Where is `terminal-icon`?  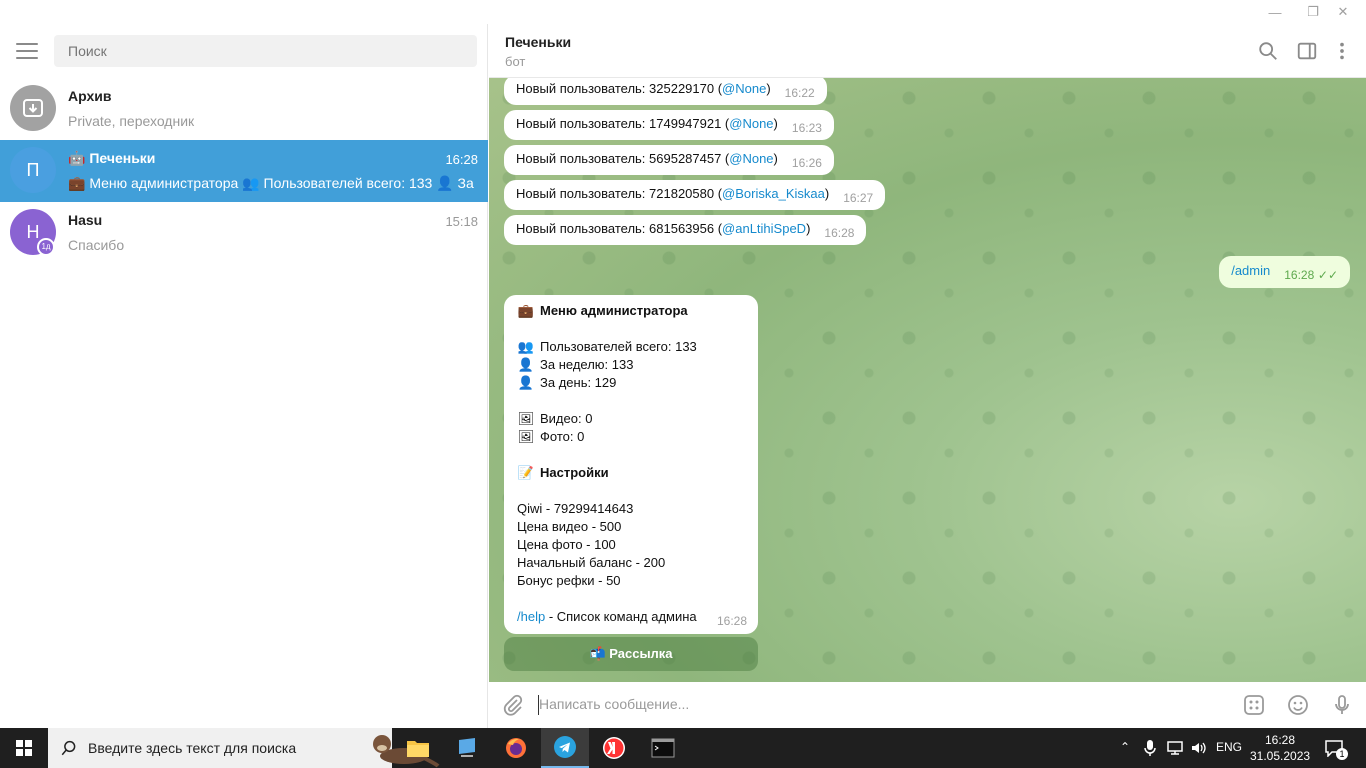
terminal-icon is located at coordinates (663, 748).